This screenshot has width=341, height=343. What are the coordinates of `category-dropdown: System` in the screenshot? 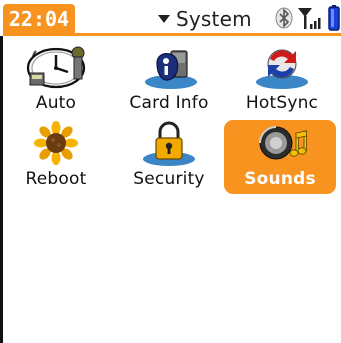 It's located at (205, 19).